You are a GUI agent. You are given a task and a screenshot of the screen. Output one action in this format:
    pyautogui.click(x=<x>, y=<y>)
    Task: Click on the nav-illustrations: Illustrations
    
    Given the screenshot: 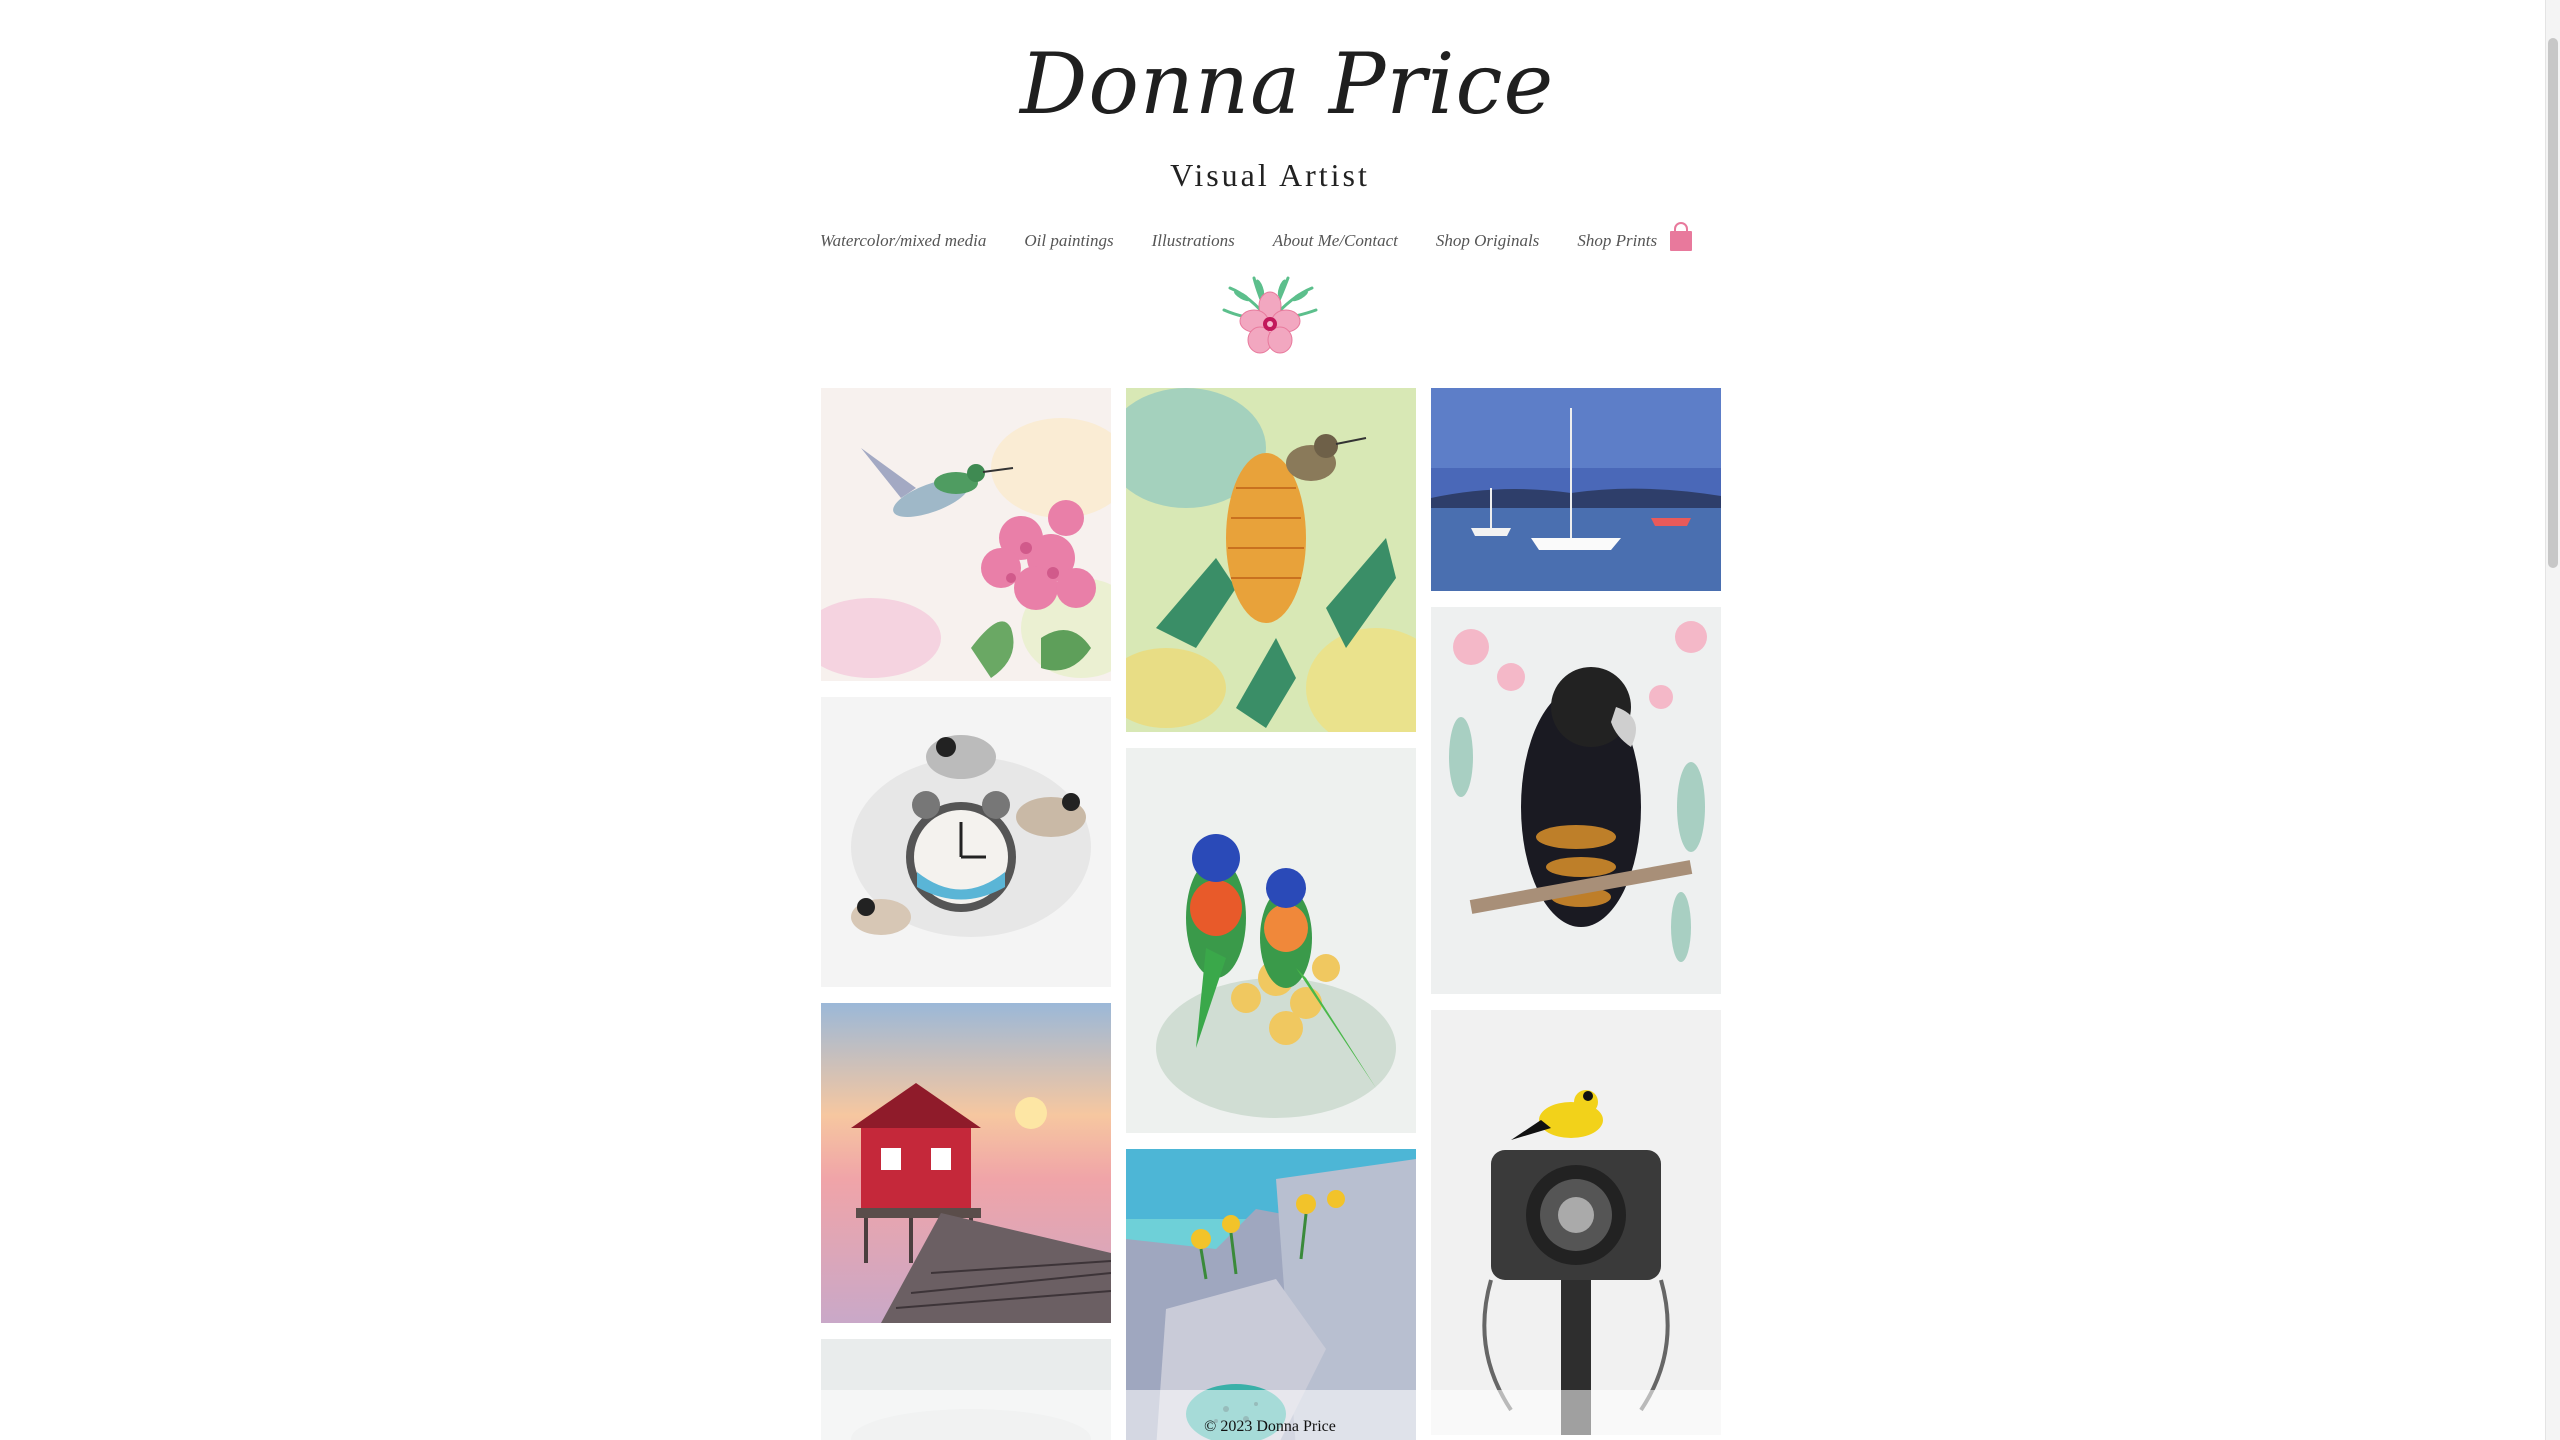 What is the action you would take?
    pyautogui.click(x=1193, y=241)
    